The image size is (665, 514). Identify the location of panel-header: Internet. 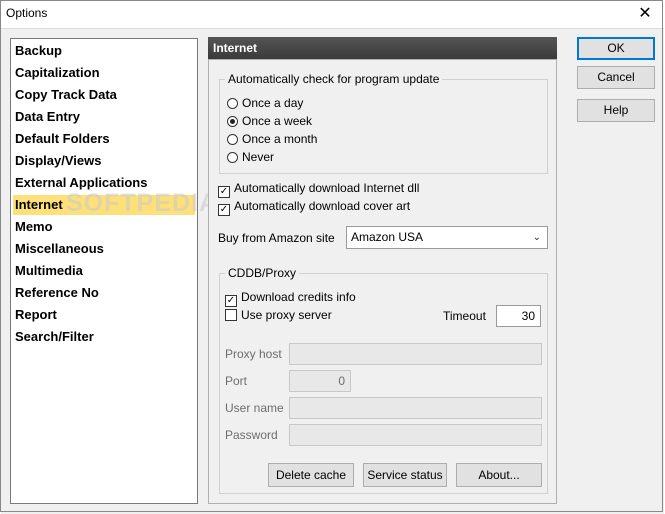
(382, 48).